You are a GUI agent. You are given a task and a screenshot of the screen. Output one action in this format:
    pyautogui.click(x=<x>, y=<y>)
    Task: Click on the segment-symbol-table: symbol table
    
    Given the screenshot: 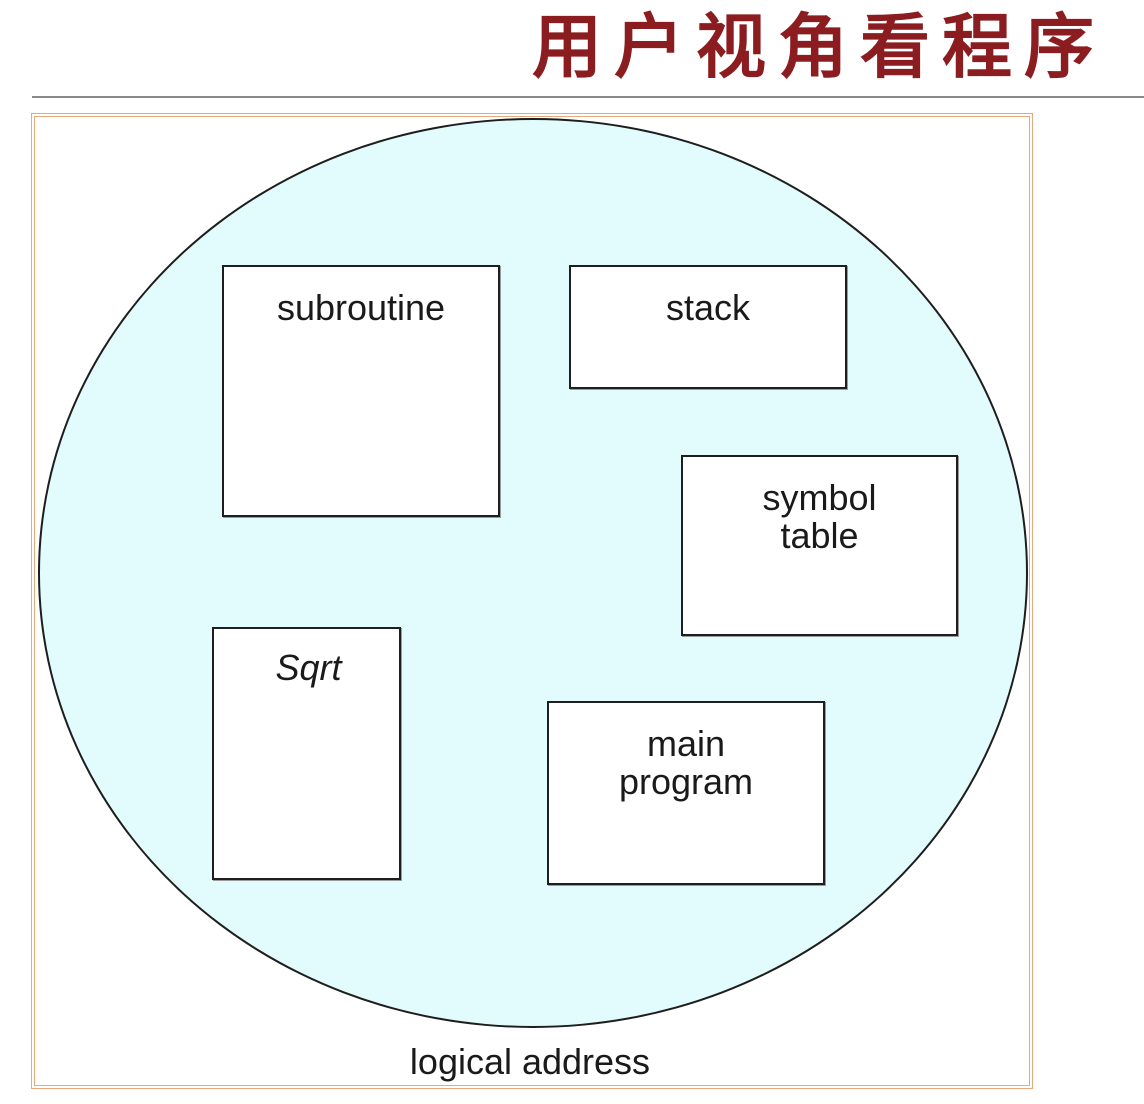 What is the action you would take?
    pyautogui.click(x=819, y=545)
    